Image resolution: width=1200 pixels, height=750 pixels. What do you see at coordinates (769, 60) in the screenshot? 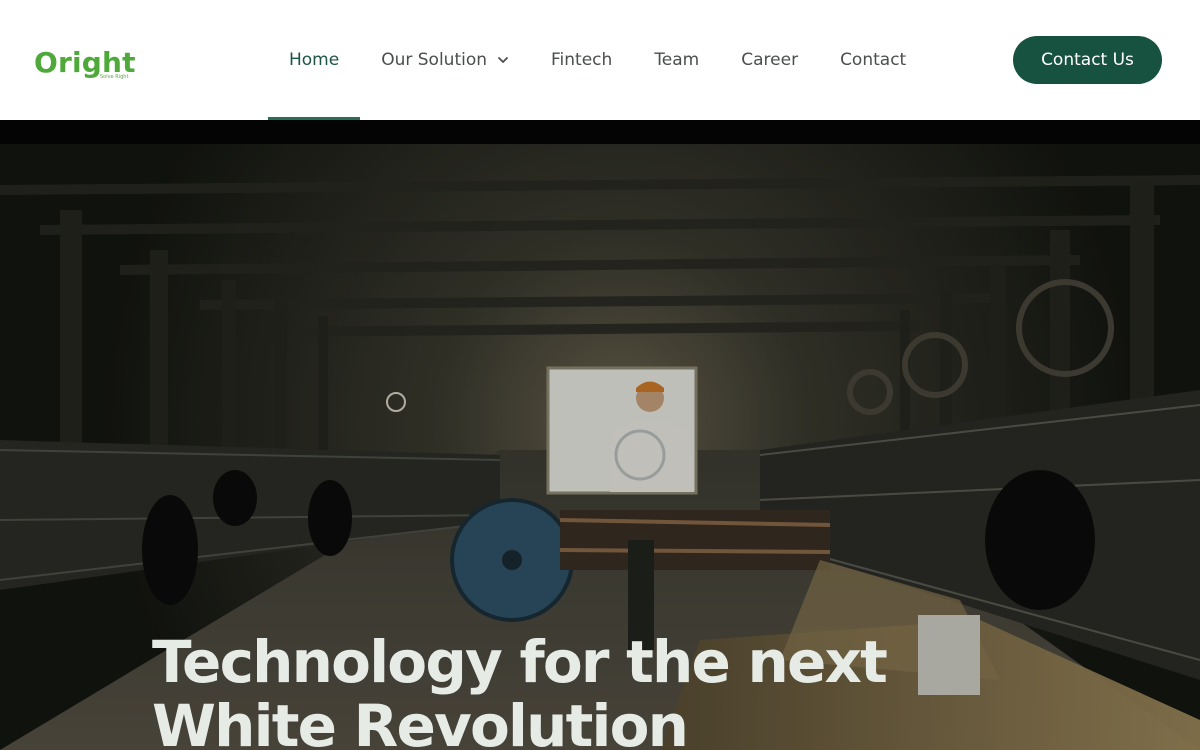
I see `nav-item-career: Career` at bounding box center [769, 60].